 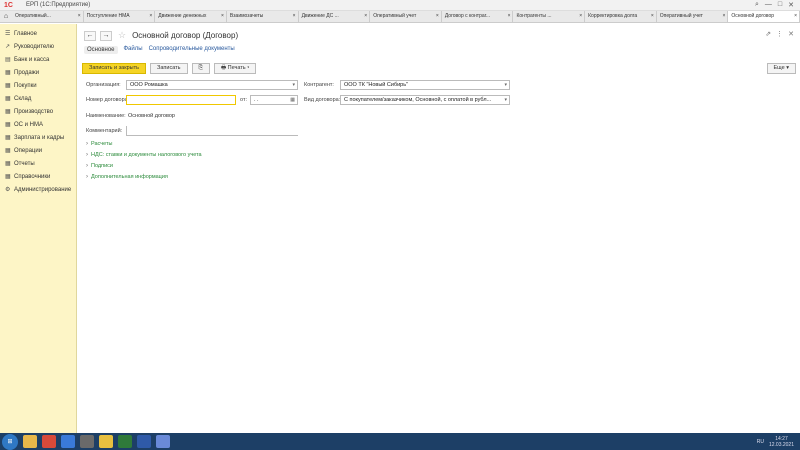 I want to click on search-icon: ⌕, so click(x=757, y=5).